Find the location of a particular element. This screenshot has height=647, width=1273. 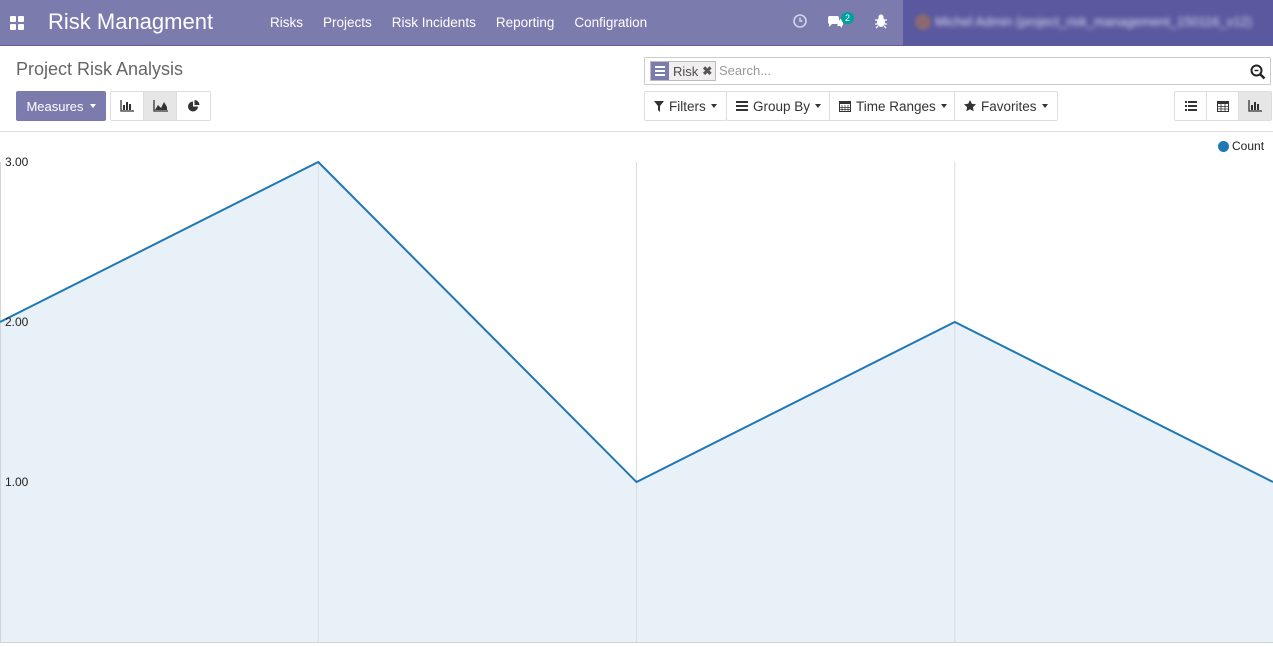

measures-label: Measures is located at coordinates (55, 106).